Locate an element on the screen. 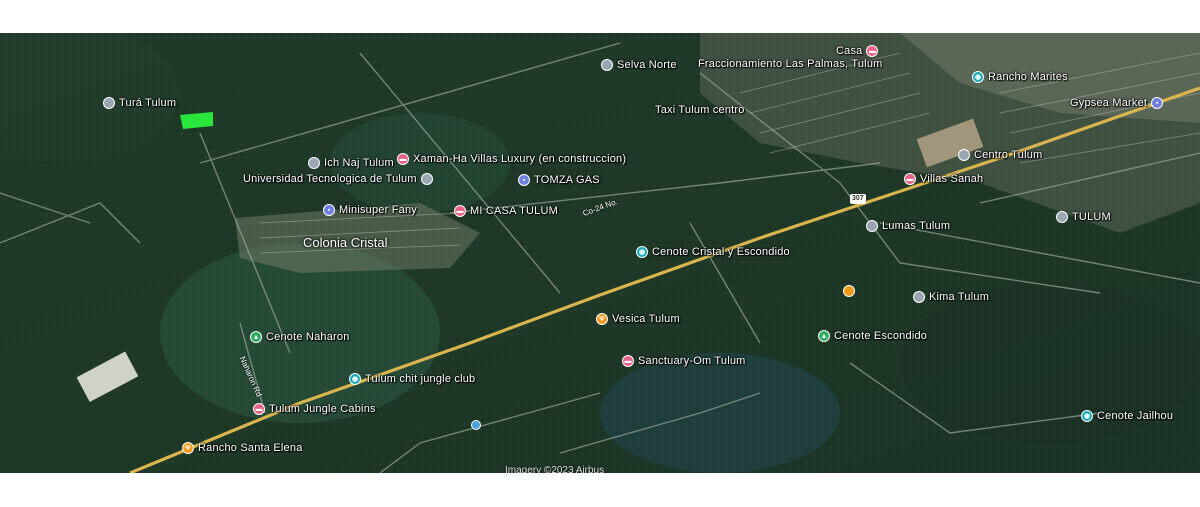 Image resolution: width=1200 pixels, height=507 pixels. poi-label: Kima Tulum is located at coordinates (959, 297).